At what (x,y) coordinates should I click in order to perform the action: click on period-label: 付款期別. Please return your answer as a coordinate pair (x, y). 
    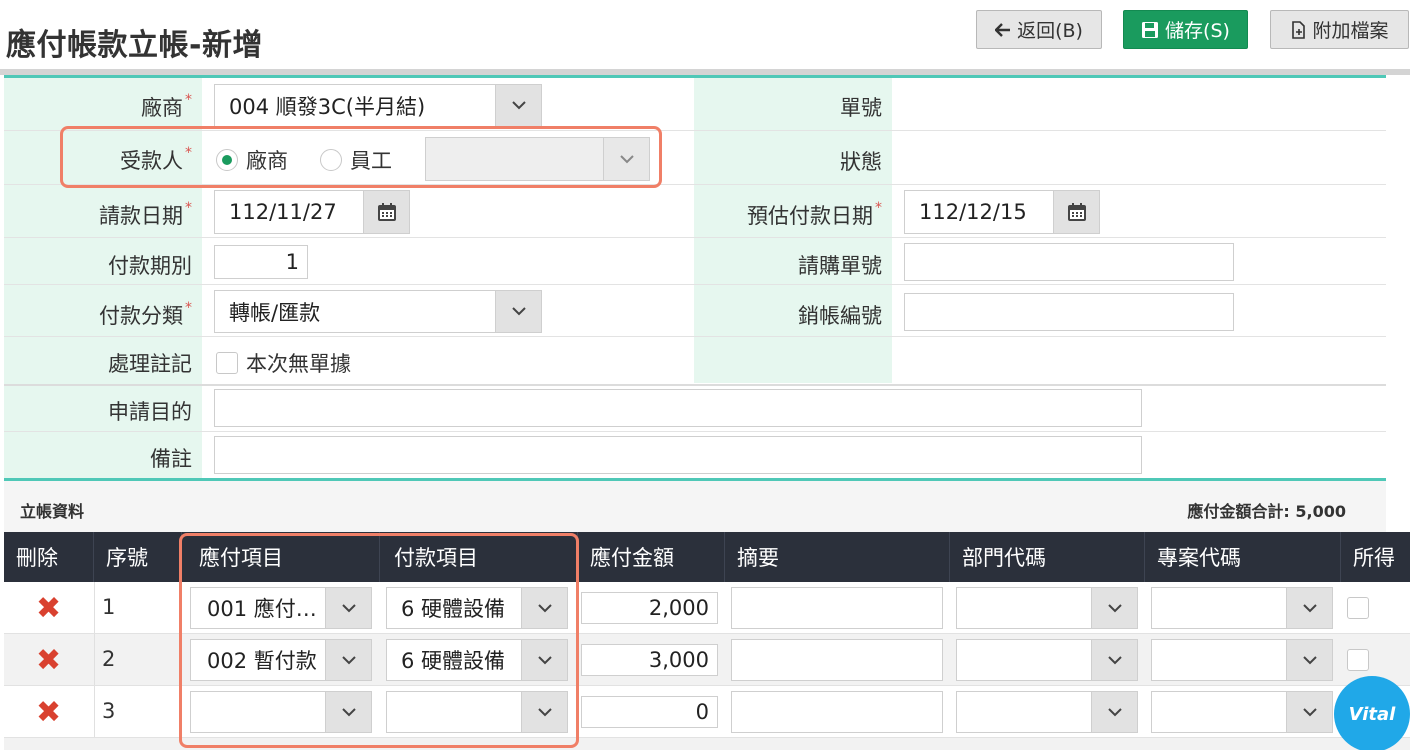
    Looking at the image, I should click on (150, 266).